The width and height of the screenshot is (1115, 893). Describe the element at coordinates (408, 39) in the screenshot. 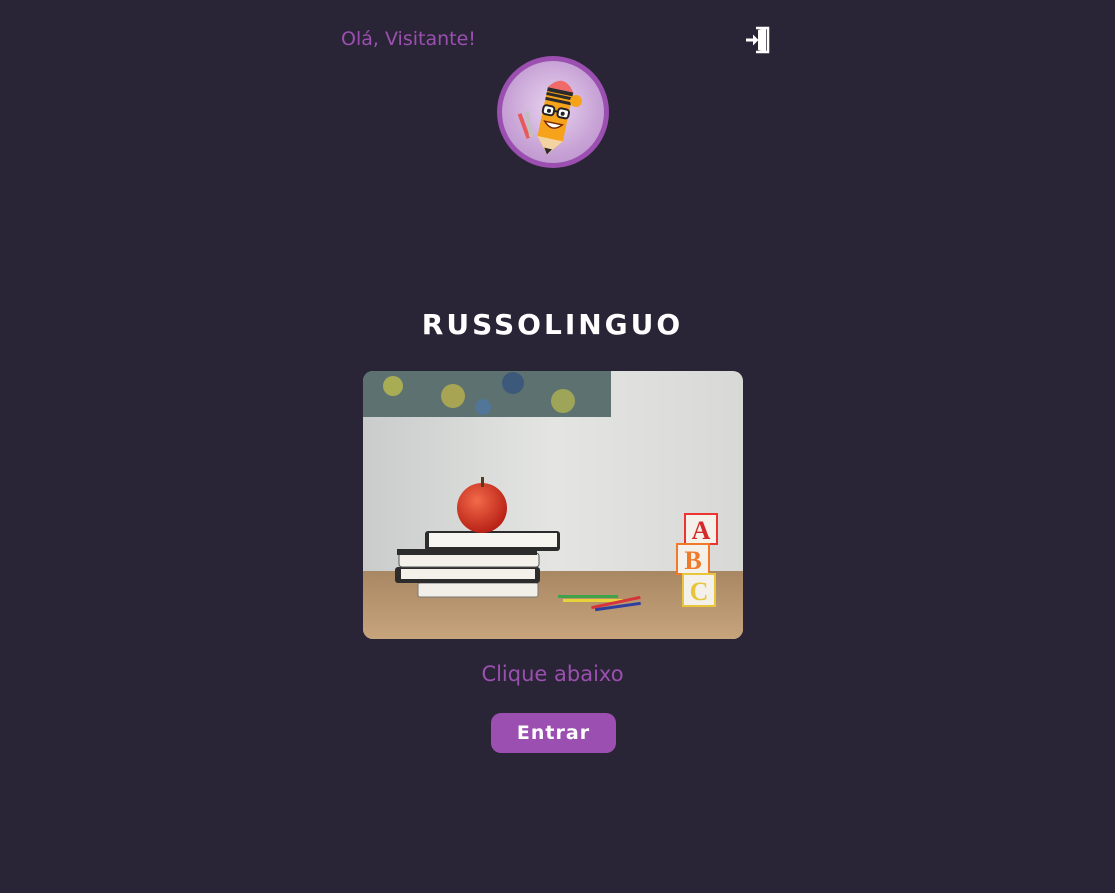

I see `greeting-text: Olá, Visitante!` at that location.